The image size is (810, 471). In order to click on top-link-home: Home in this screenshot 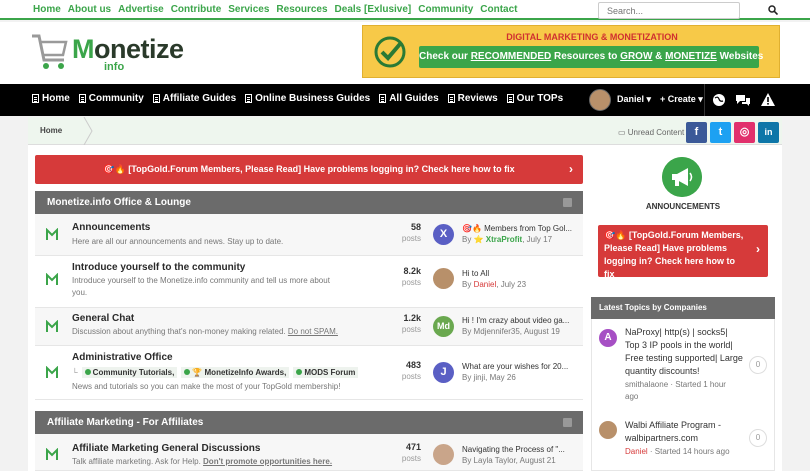, I will do `click(47, 9)`.